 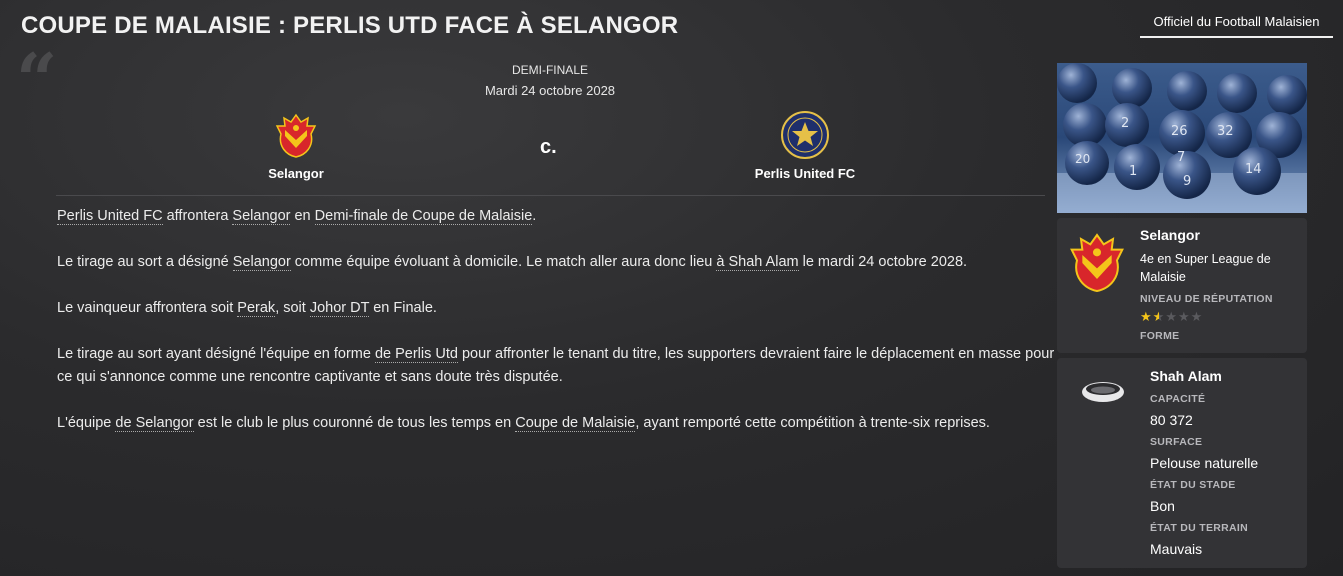 I want to click on surface-label: SURFACE, so click(x=1176, y=442).